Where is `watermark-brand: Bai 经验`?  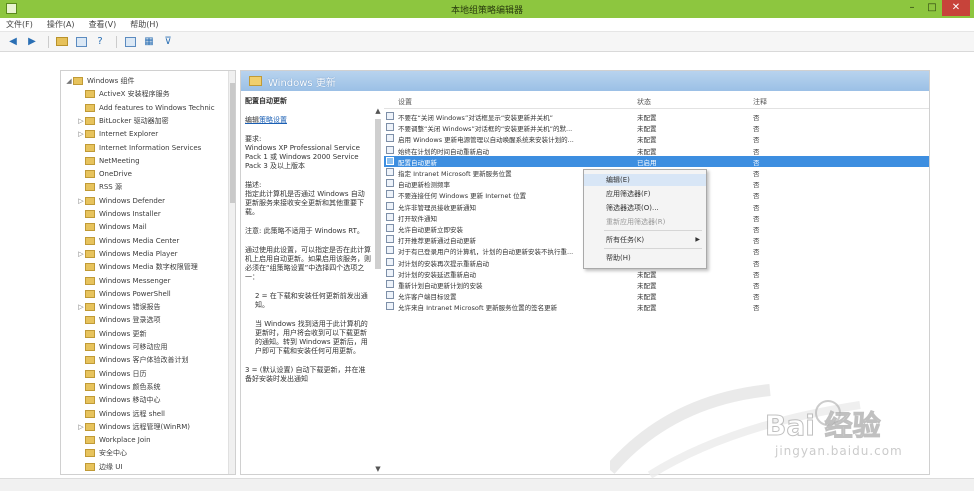 watermark-brand: Bai 经验 is located at coordinates (823, 426).